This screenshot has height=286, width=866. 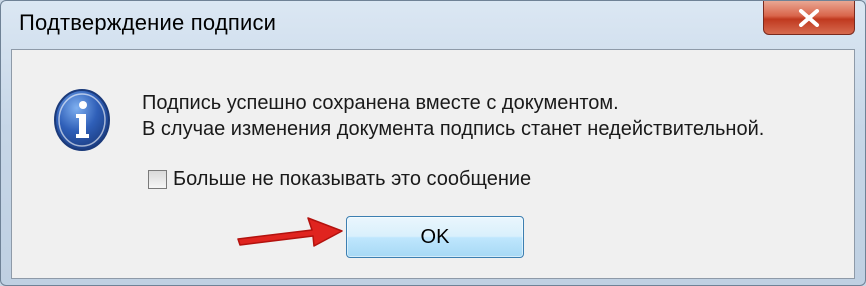 I want to click on red-arrow-annotation, so click(x=290, y=232).